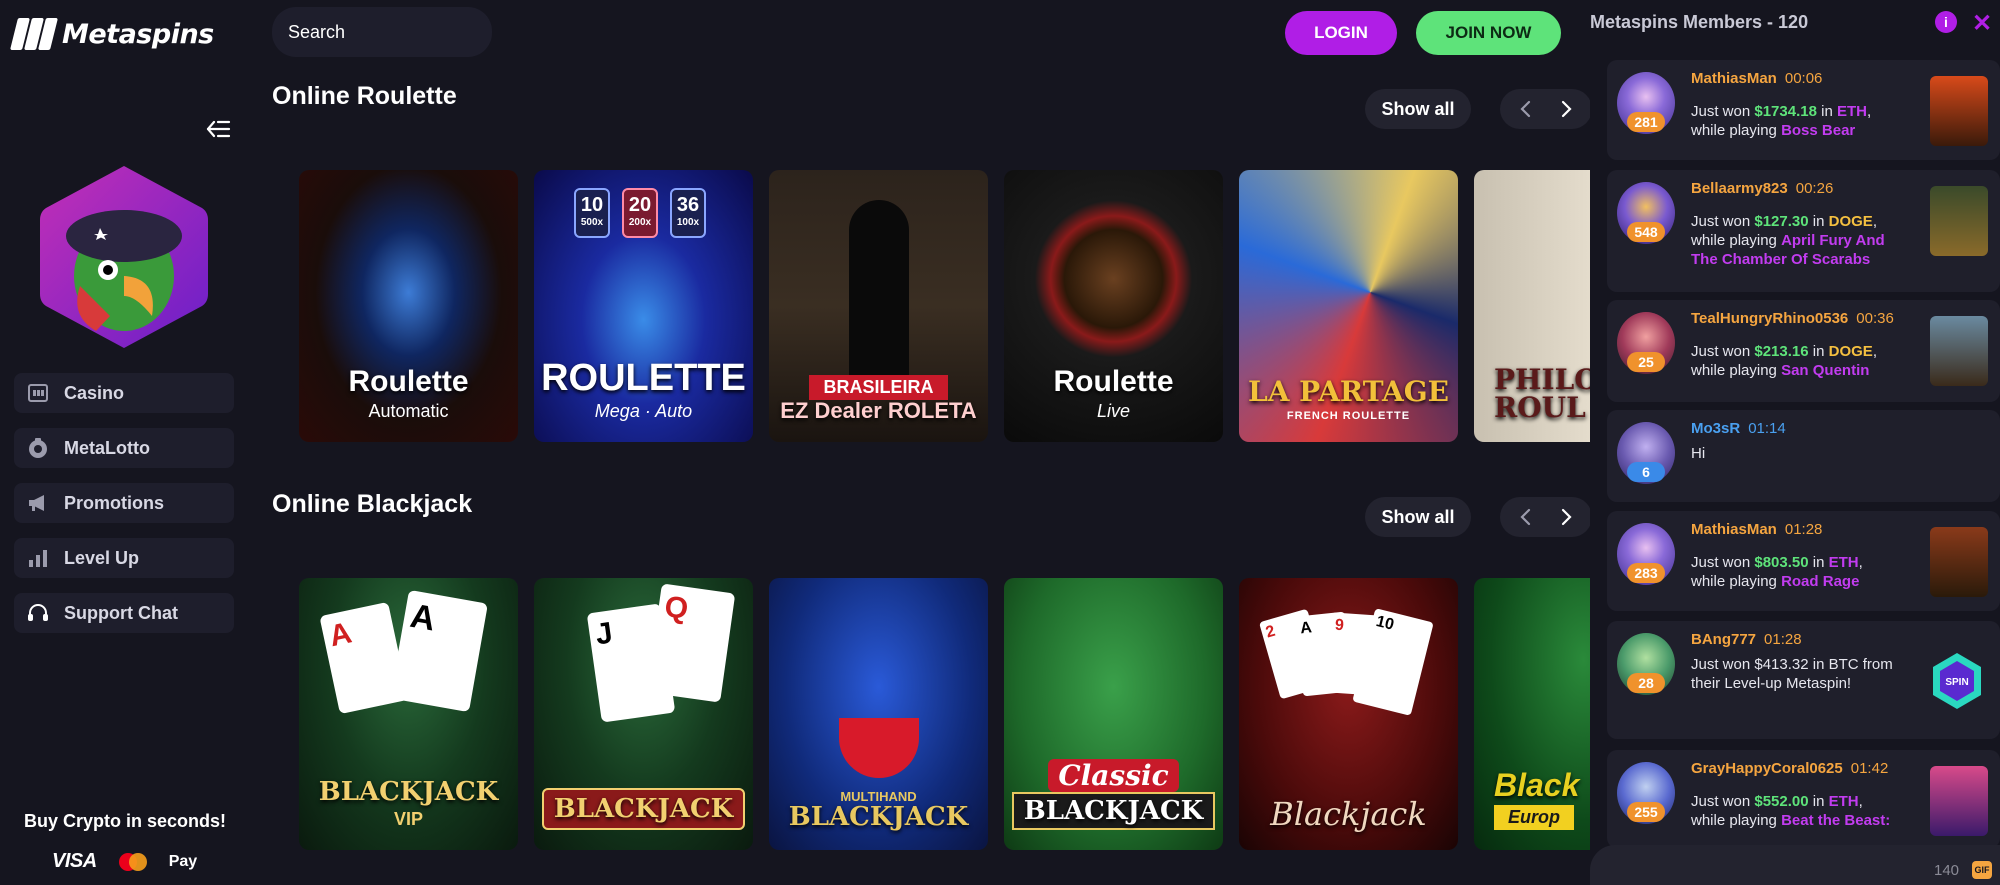 Image resolution: width=2000 pixels, height=885 pixels. What do you see at coordinates (218, 129) in the screenshot?
I see `collapse-sidebar-icon` at bounding box center [218, 129].